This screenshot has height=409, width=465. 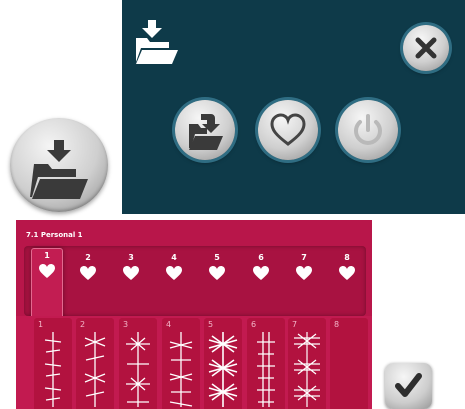 I want to click on tab-number: 7, so click(x=304, y=257).